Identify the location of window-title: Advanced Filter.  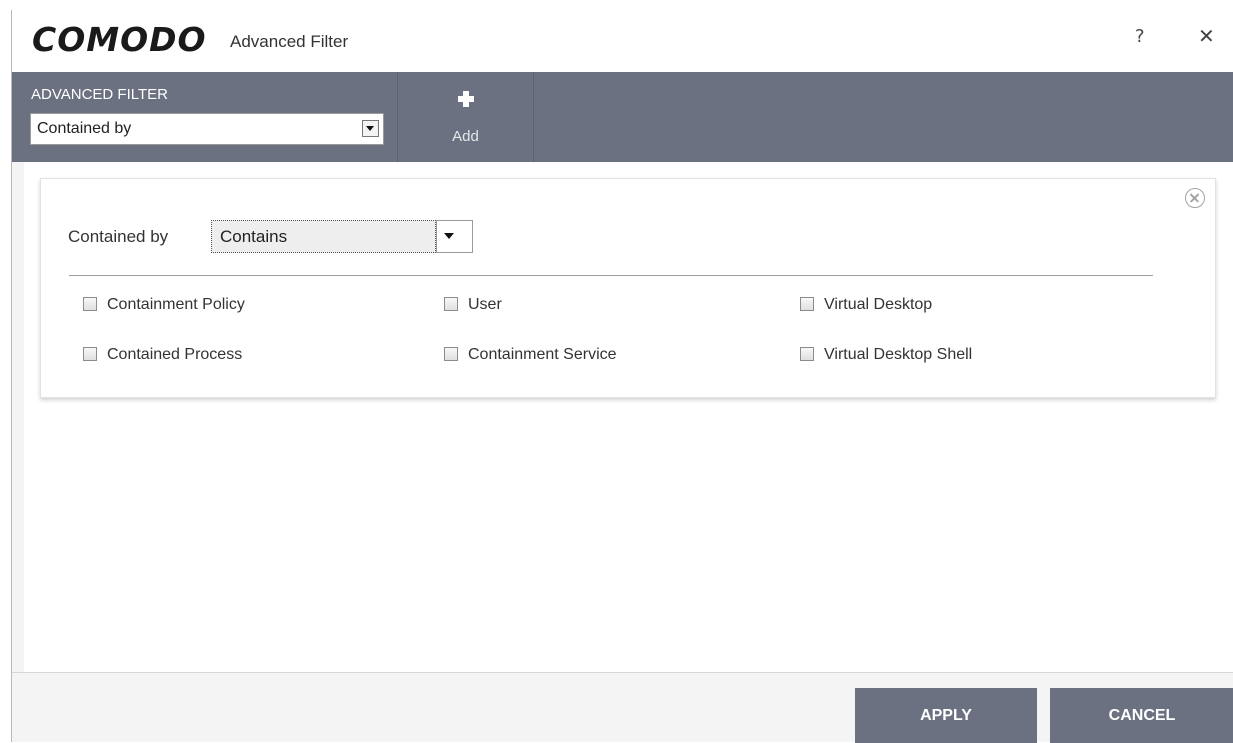
(289, 41).